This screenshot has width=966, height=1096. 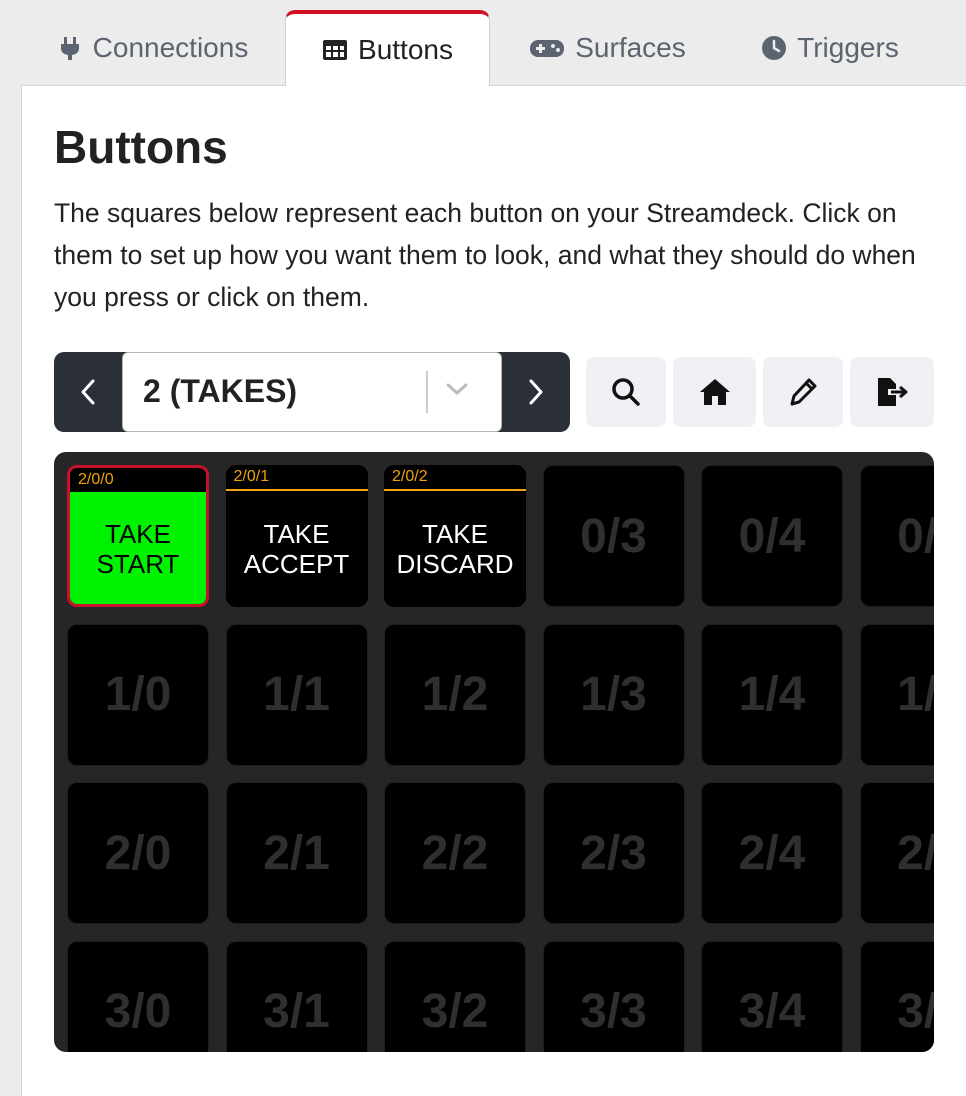 What do you see at coordinates (915, 536) in the screenshot?
I see `button-placeholder: 0/5` at bounding box center [915, 536].